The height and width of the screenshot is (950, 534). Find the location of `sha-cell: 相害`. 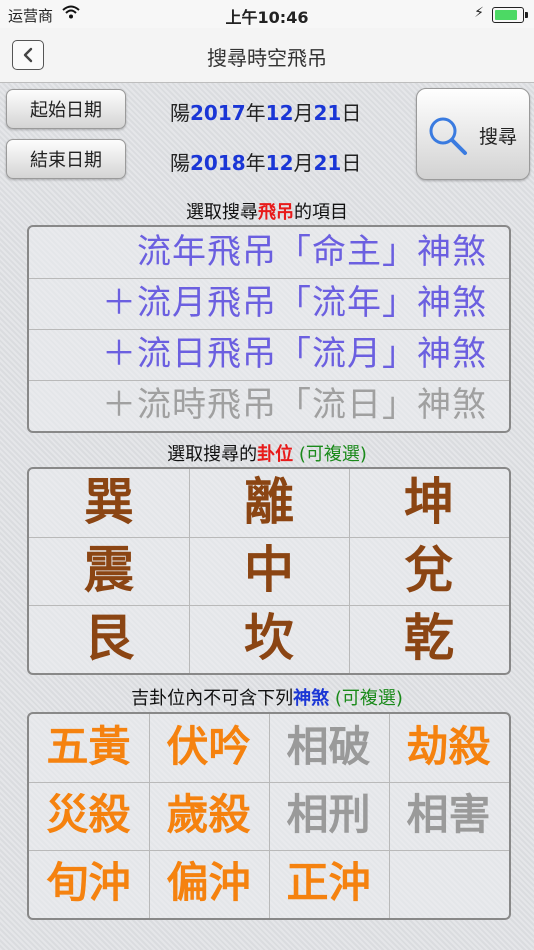

sha-cell: 相害 is located at coordinates (448, 815).